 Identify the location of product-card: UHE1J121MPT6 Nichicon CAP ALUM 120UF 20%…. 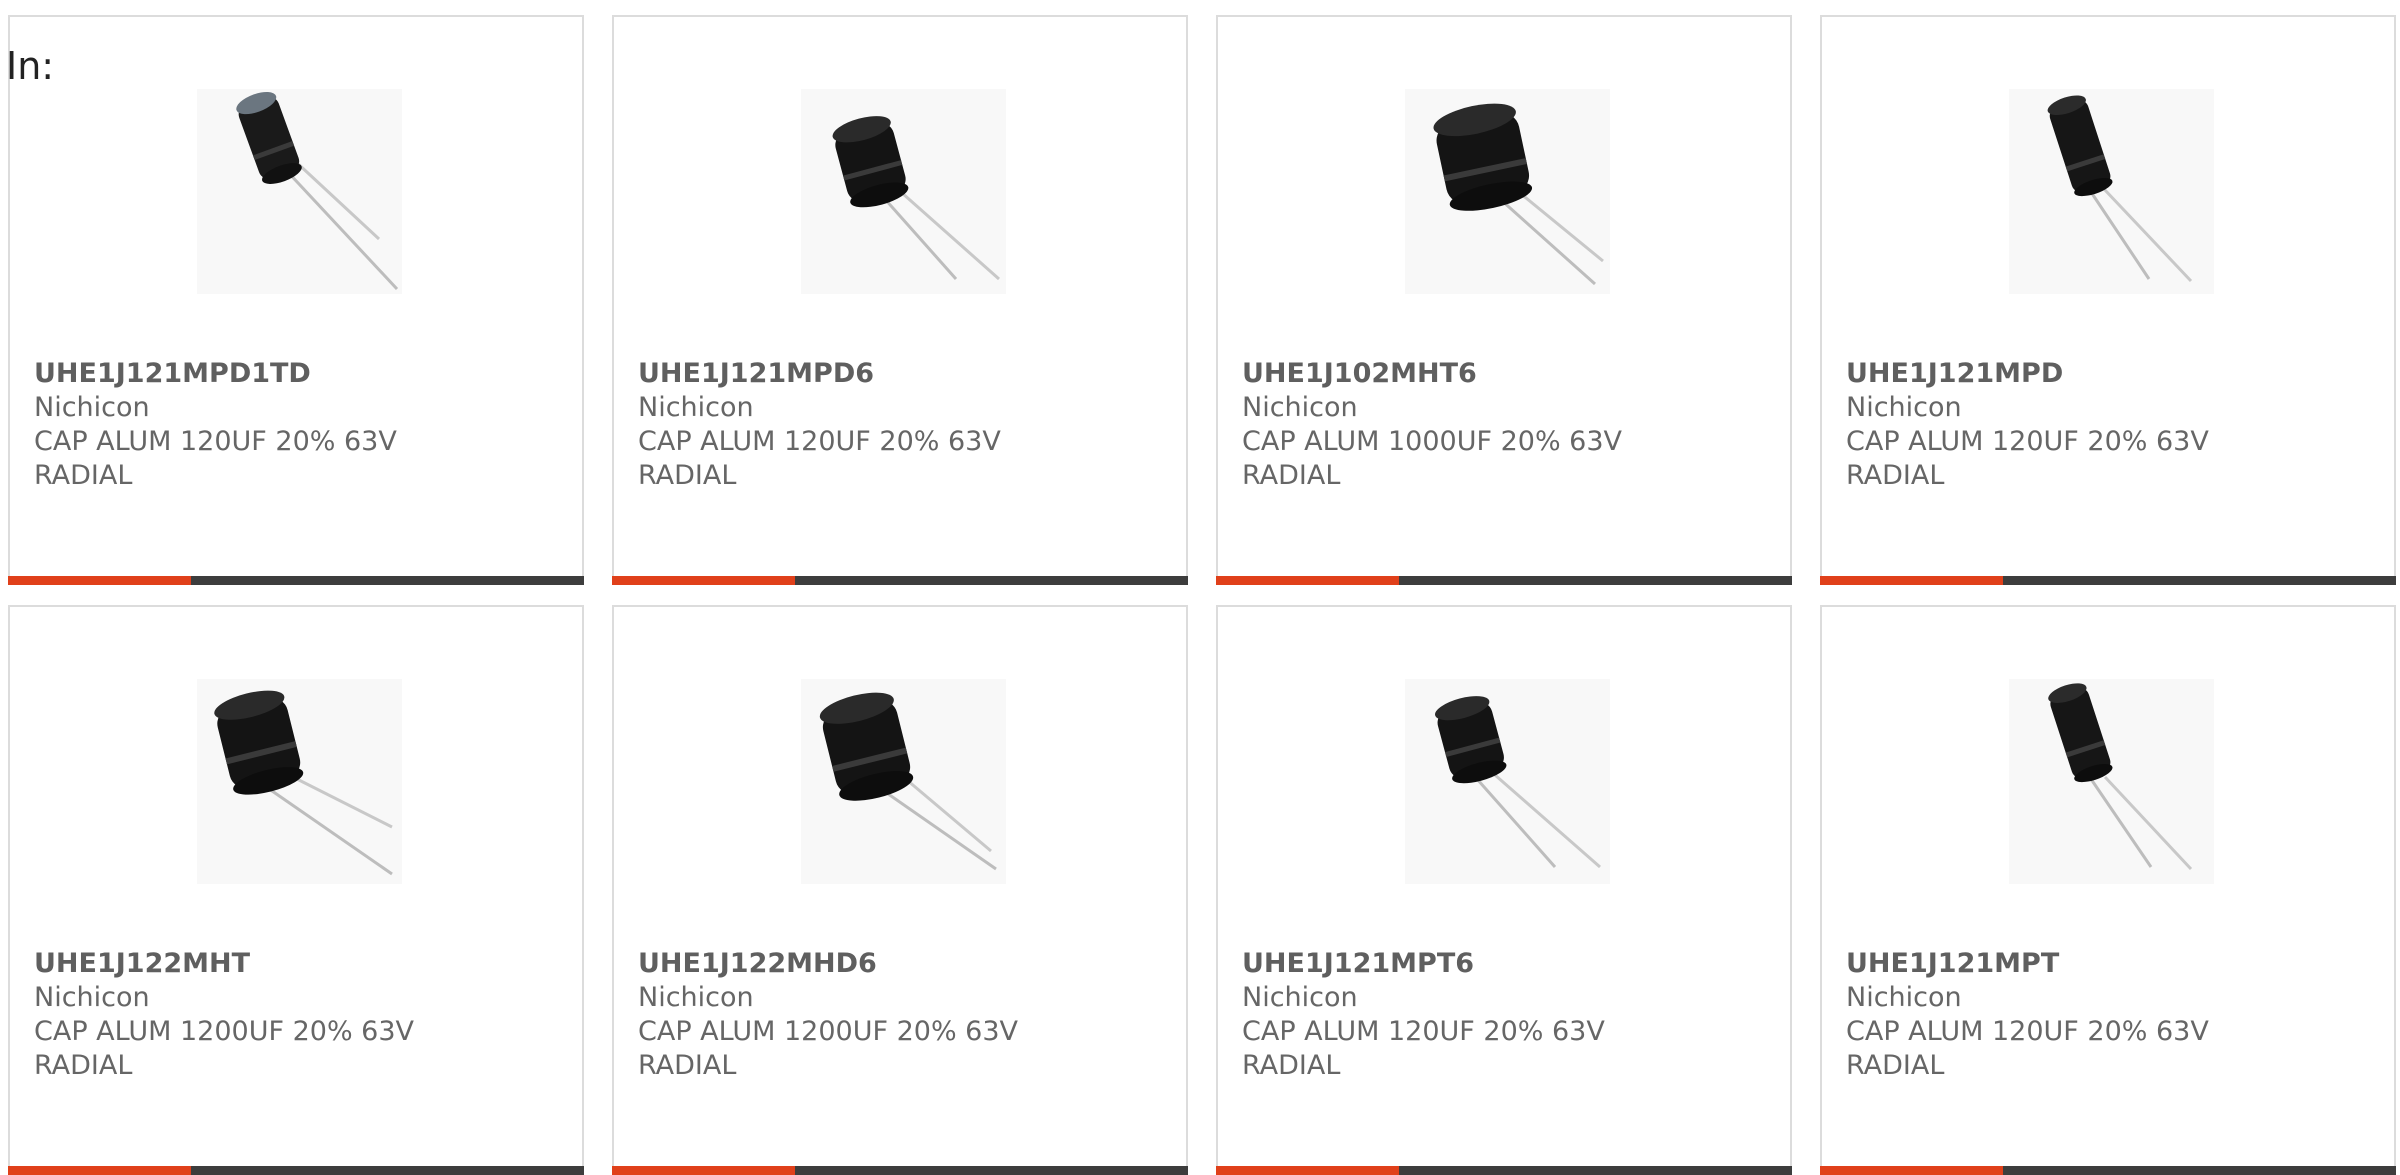
(1504, 890).